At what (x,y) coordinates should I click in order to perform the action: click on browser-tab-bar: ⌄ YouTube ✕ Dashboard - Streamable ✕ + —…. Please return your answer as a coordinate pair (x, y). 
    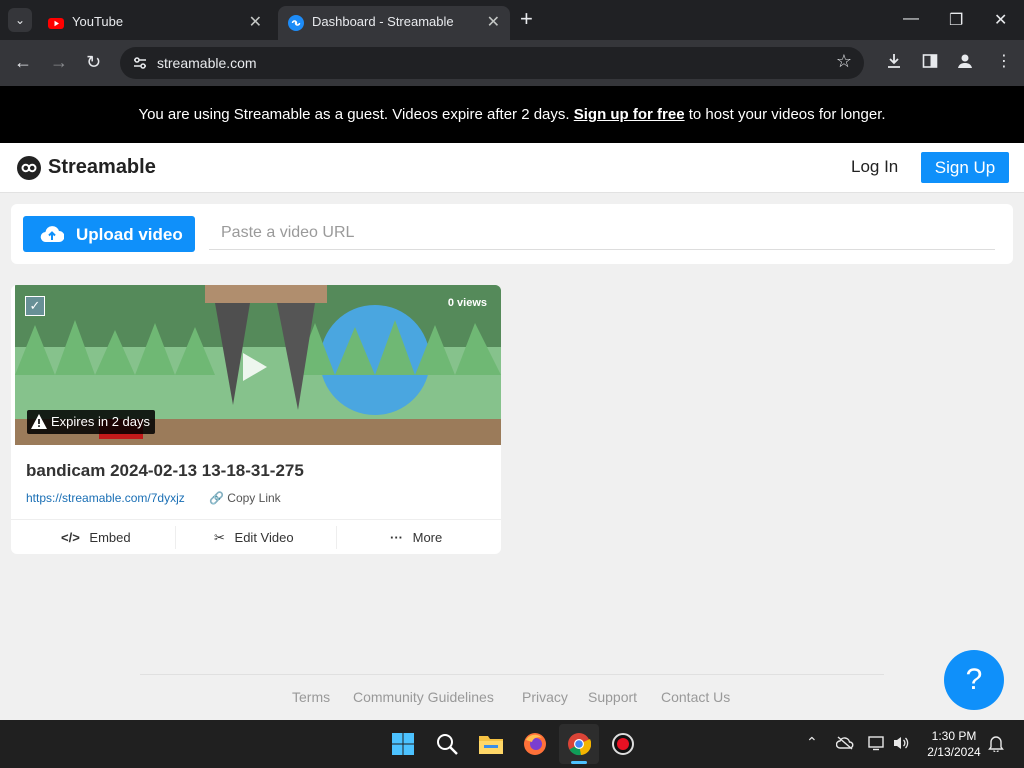
    Looking at the image, I should click on (512, 20).